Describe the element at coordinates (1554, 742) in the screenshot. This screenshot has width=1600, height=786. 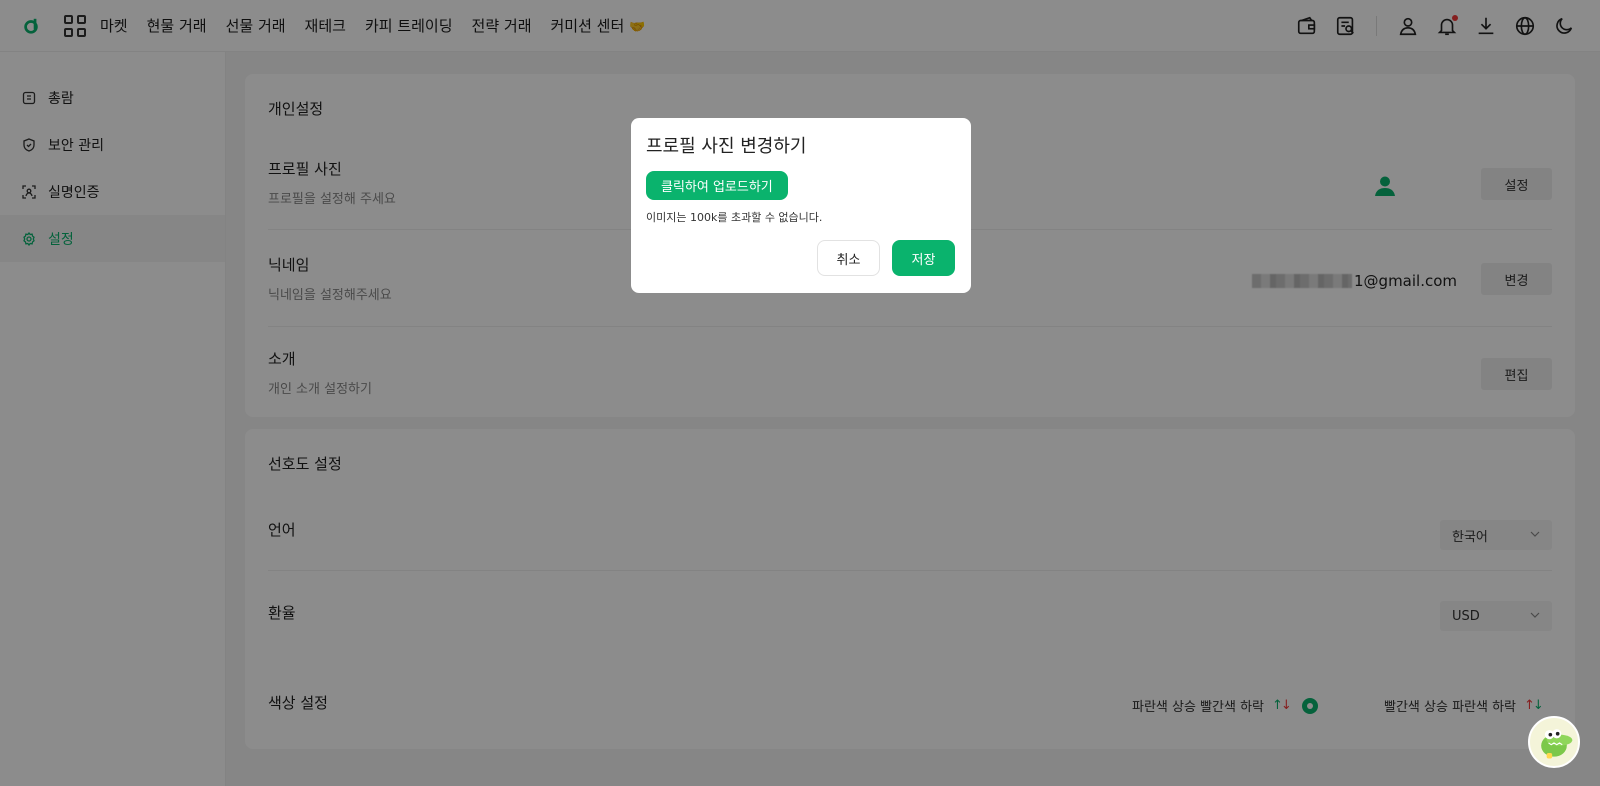
I see `crocodile-mascot-icon` at that location.